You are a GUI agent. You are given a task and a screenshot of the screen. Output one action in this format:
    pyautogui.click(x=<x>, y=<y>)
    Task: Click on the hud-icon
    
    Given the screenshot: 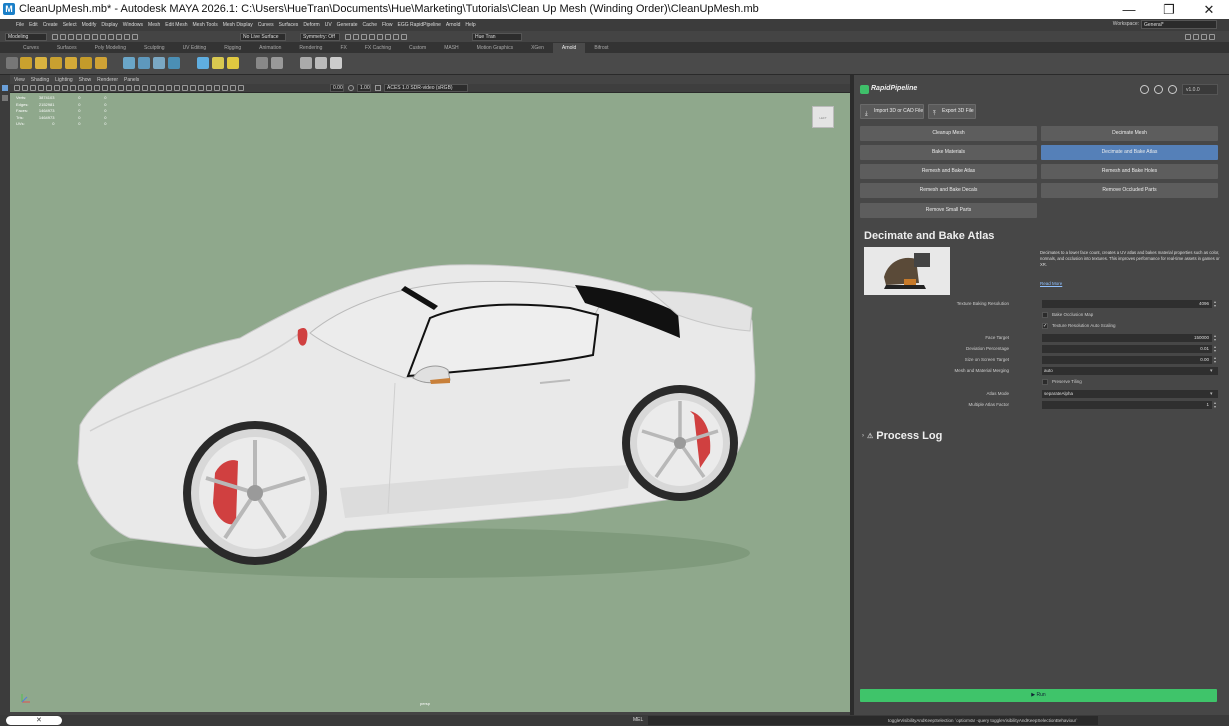 What is the action you would take?
    pyautogui.click(x=201, y=88)
    